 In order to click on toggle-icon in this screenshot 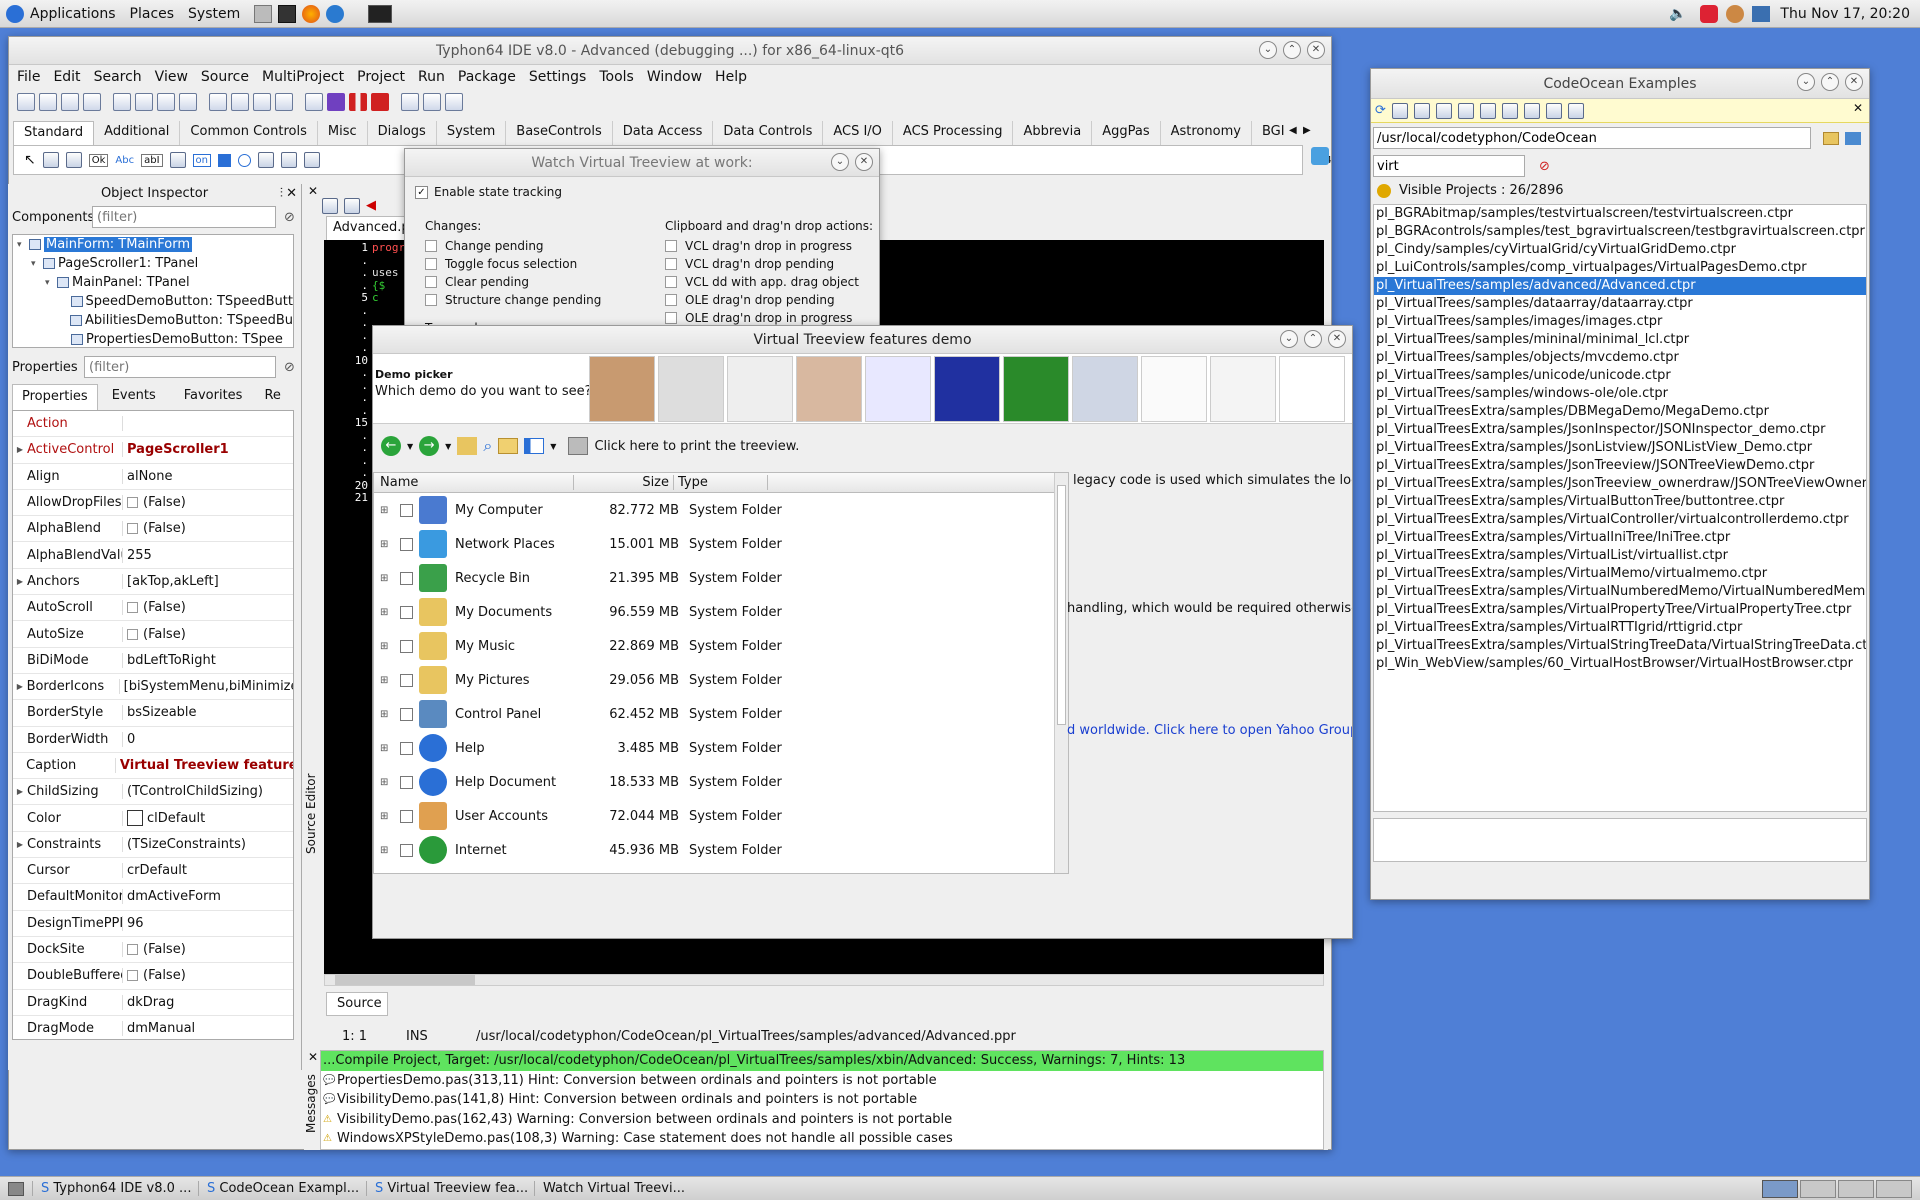, I will do `click(284, 102)`.